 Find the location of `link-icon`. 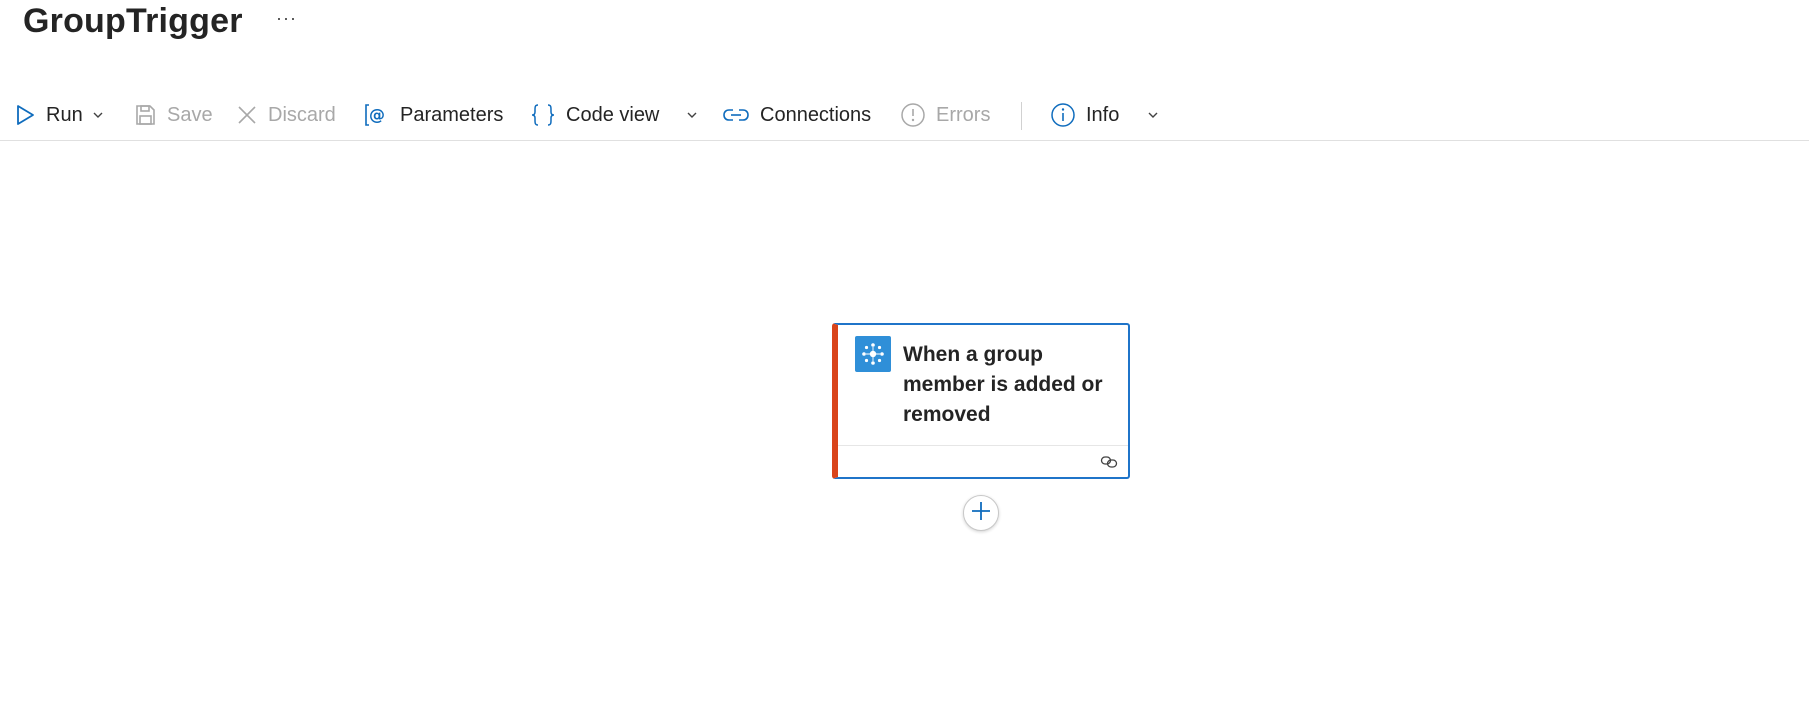

link-icon is located at coordinates (736, 115).